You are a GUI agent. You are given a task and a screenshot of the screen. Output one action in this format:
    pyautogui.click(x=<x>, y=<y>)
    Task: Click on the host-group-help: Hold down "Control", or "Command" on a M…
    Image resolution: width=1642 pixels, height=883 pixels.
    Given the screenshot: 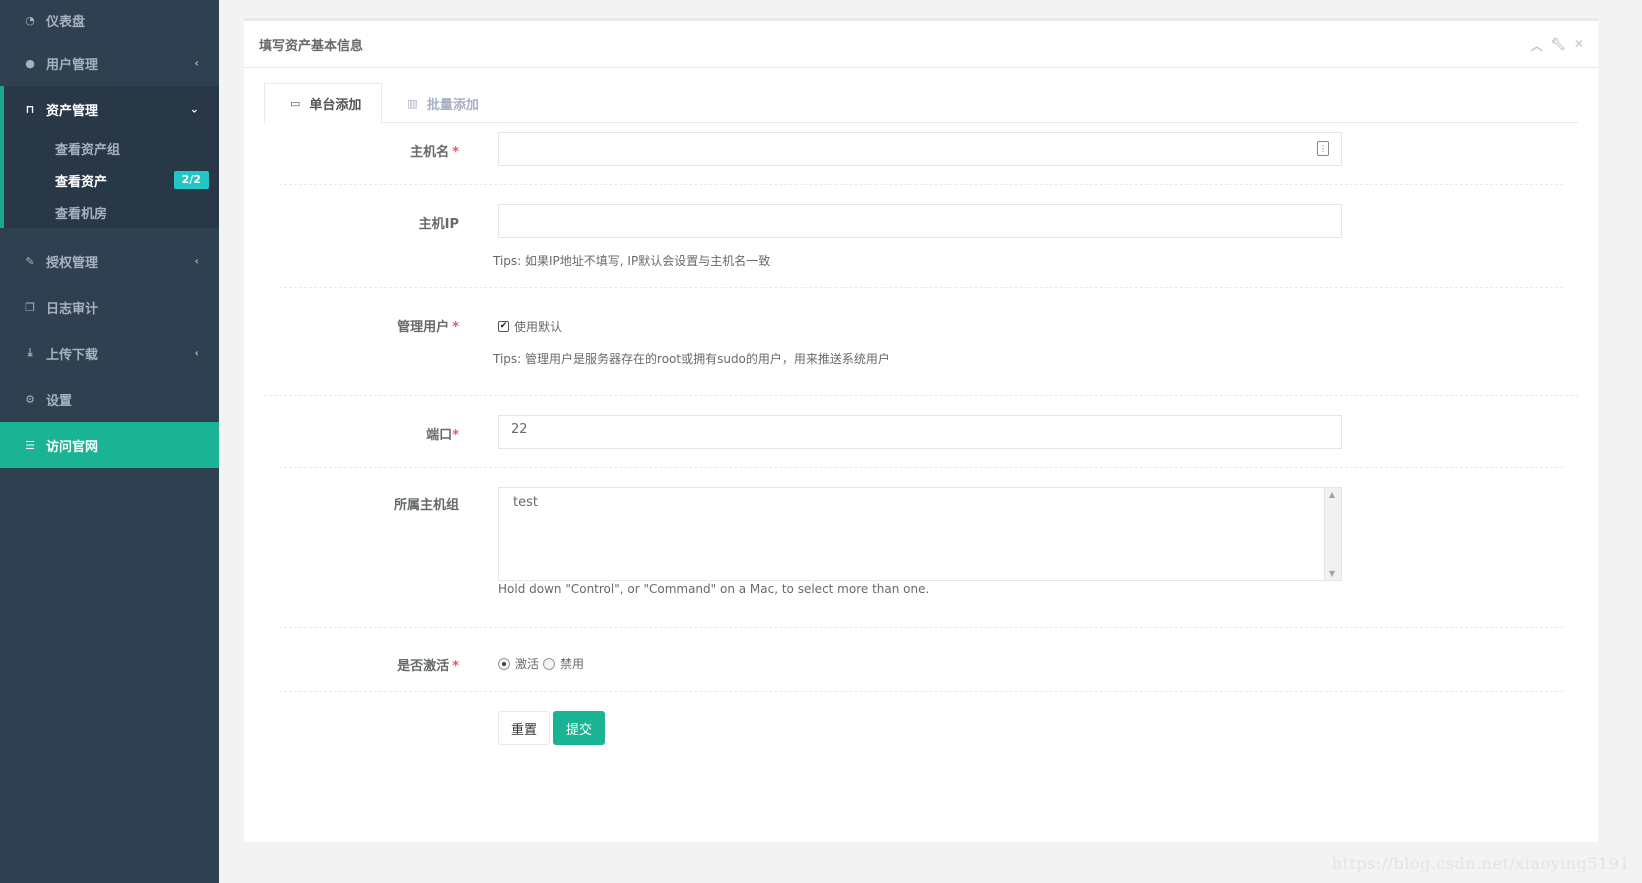 What is the action you would take?
    pyautogui.click(x=714, y=589)
    